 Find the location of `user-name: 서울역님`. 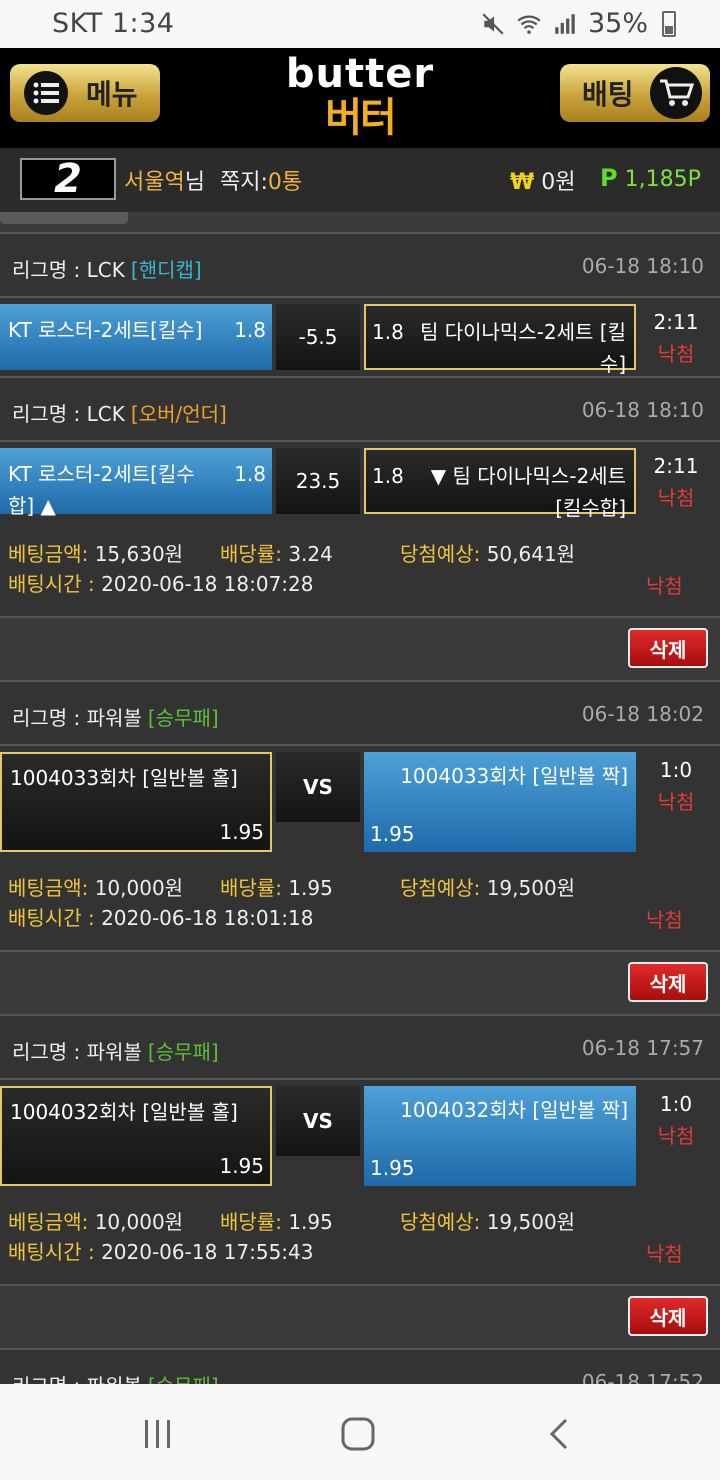

user-name: 서울역님 is located at coordinates (164, 180).